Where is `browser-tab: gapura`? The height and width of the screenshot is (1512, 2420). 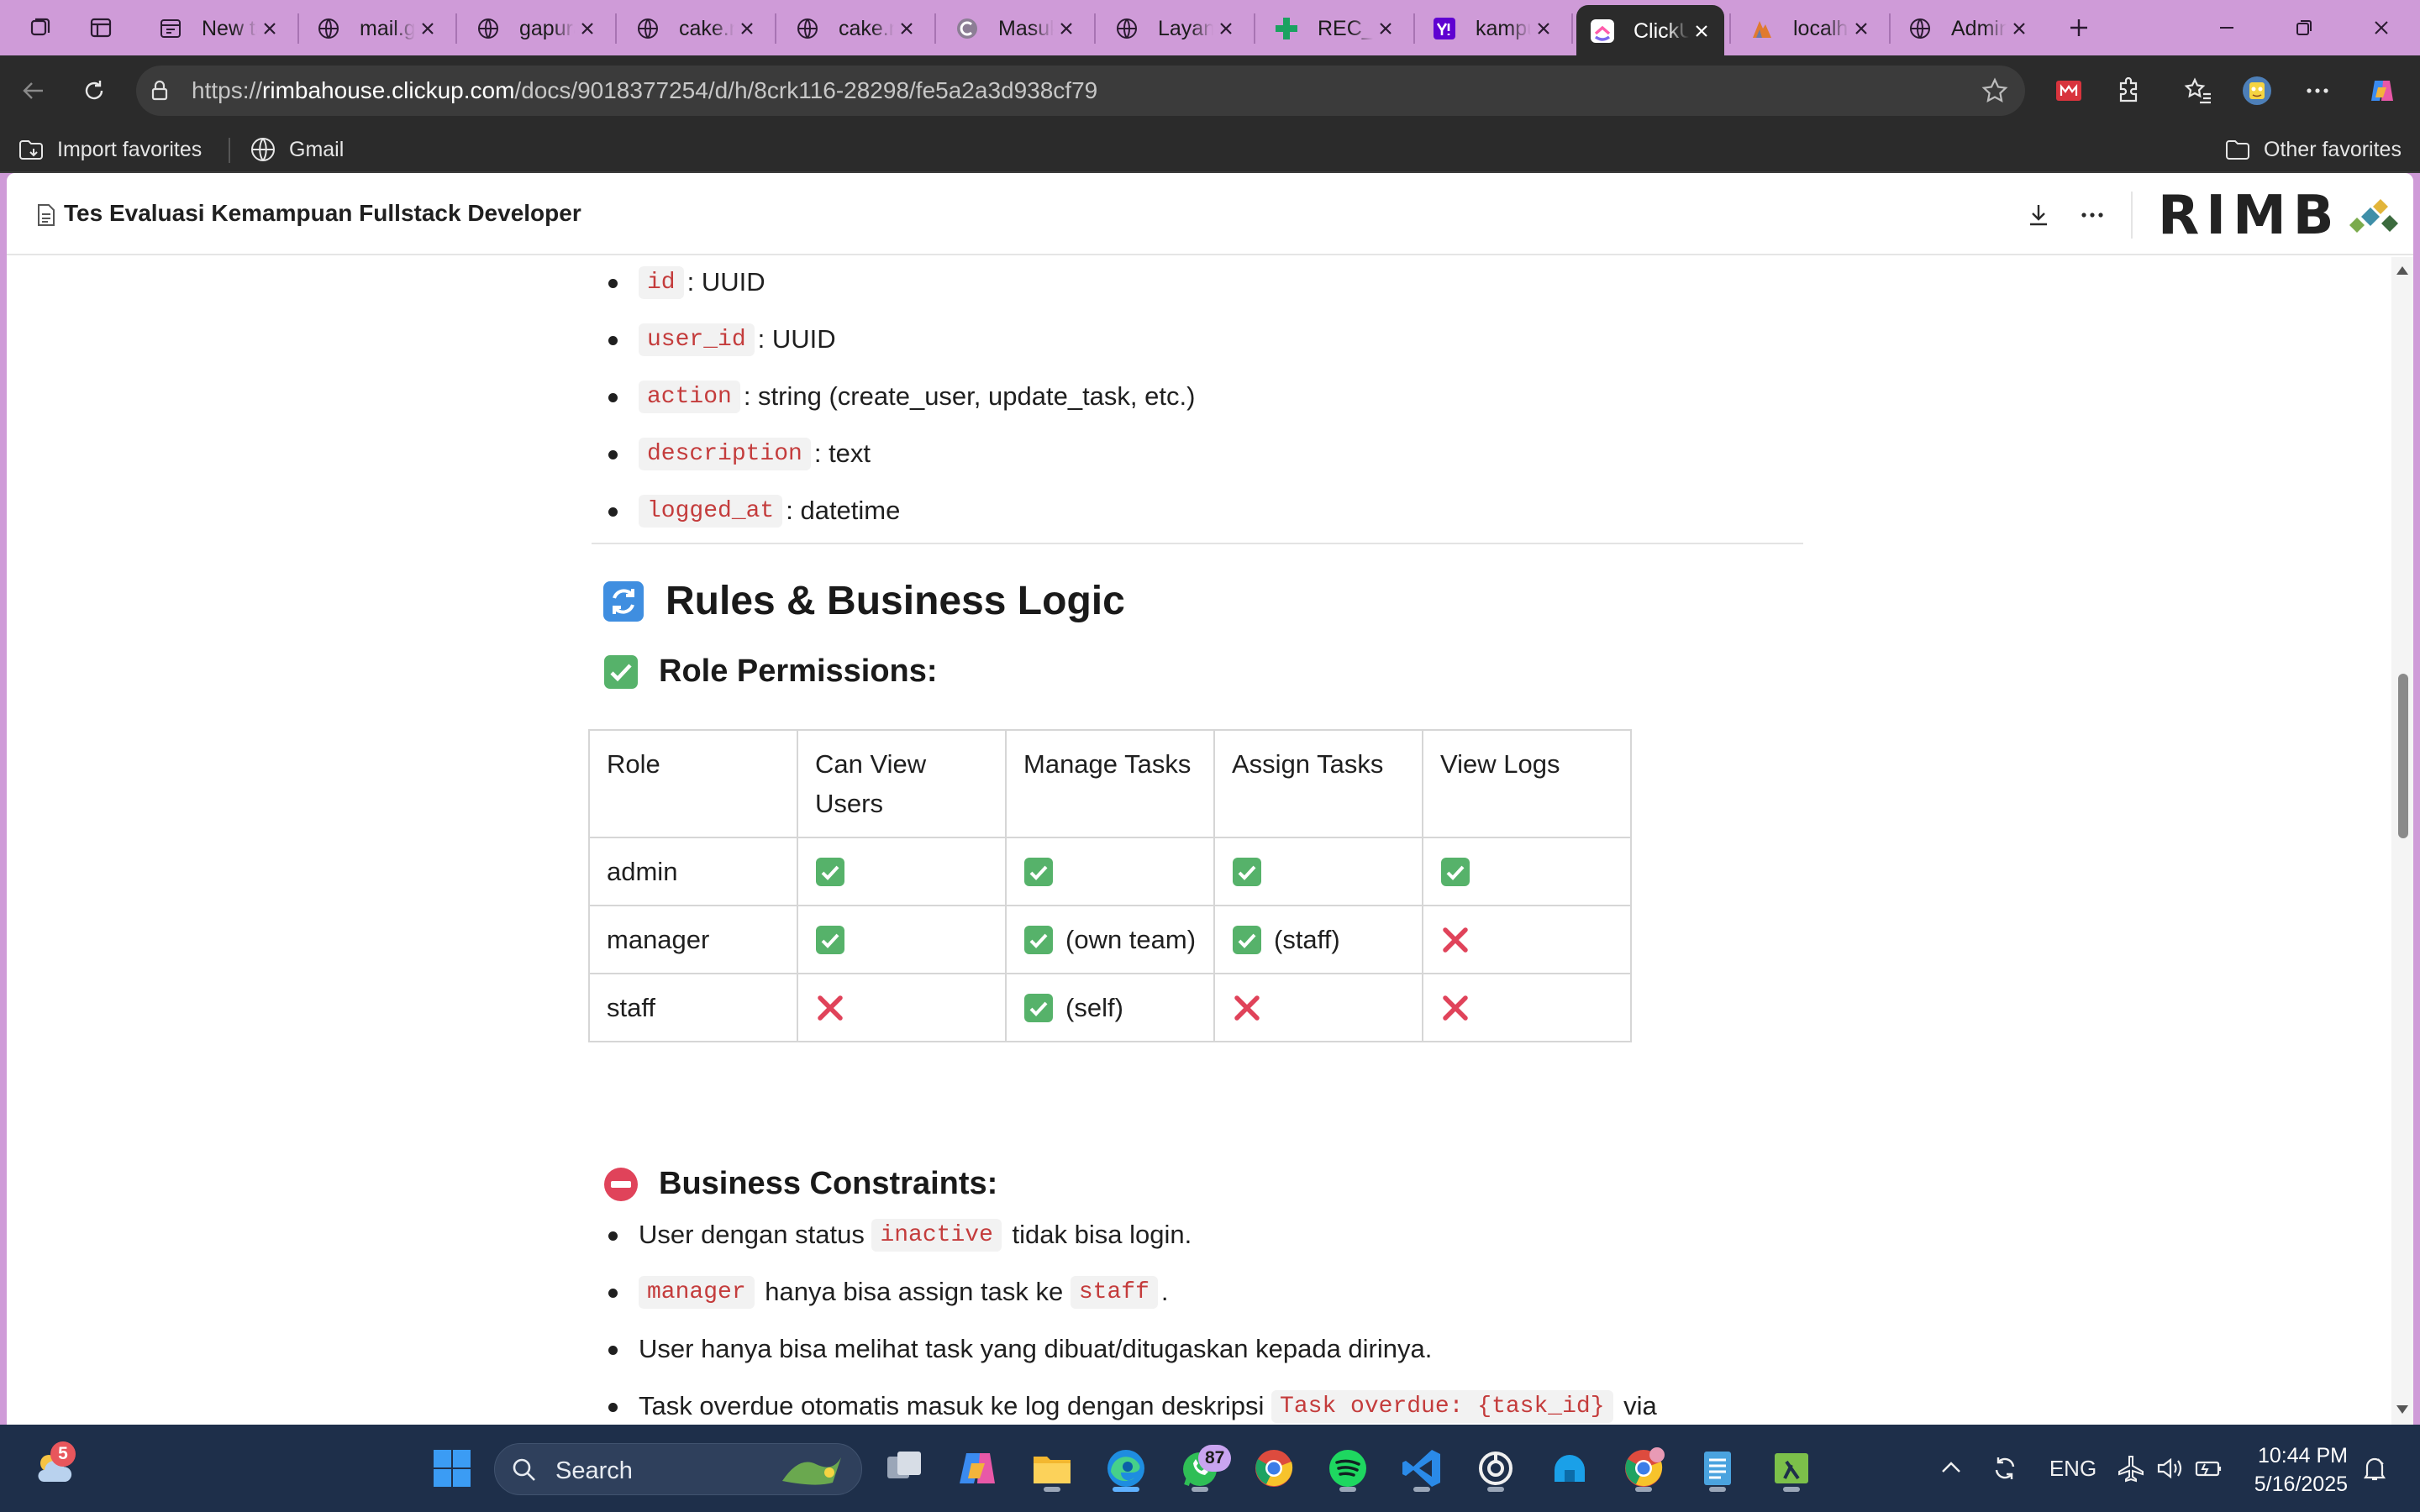 browser-tab: gapura is located at coordinates (536, 28).